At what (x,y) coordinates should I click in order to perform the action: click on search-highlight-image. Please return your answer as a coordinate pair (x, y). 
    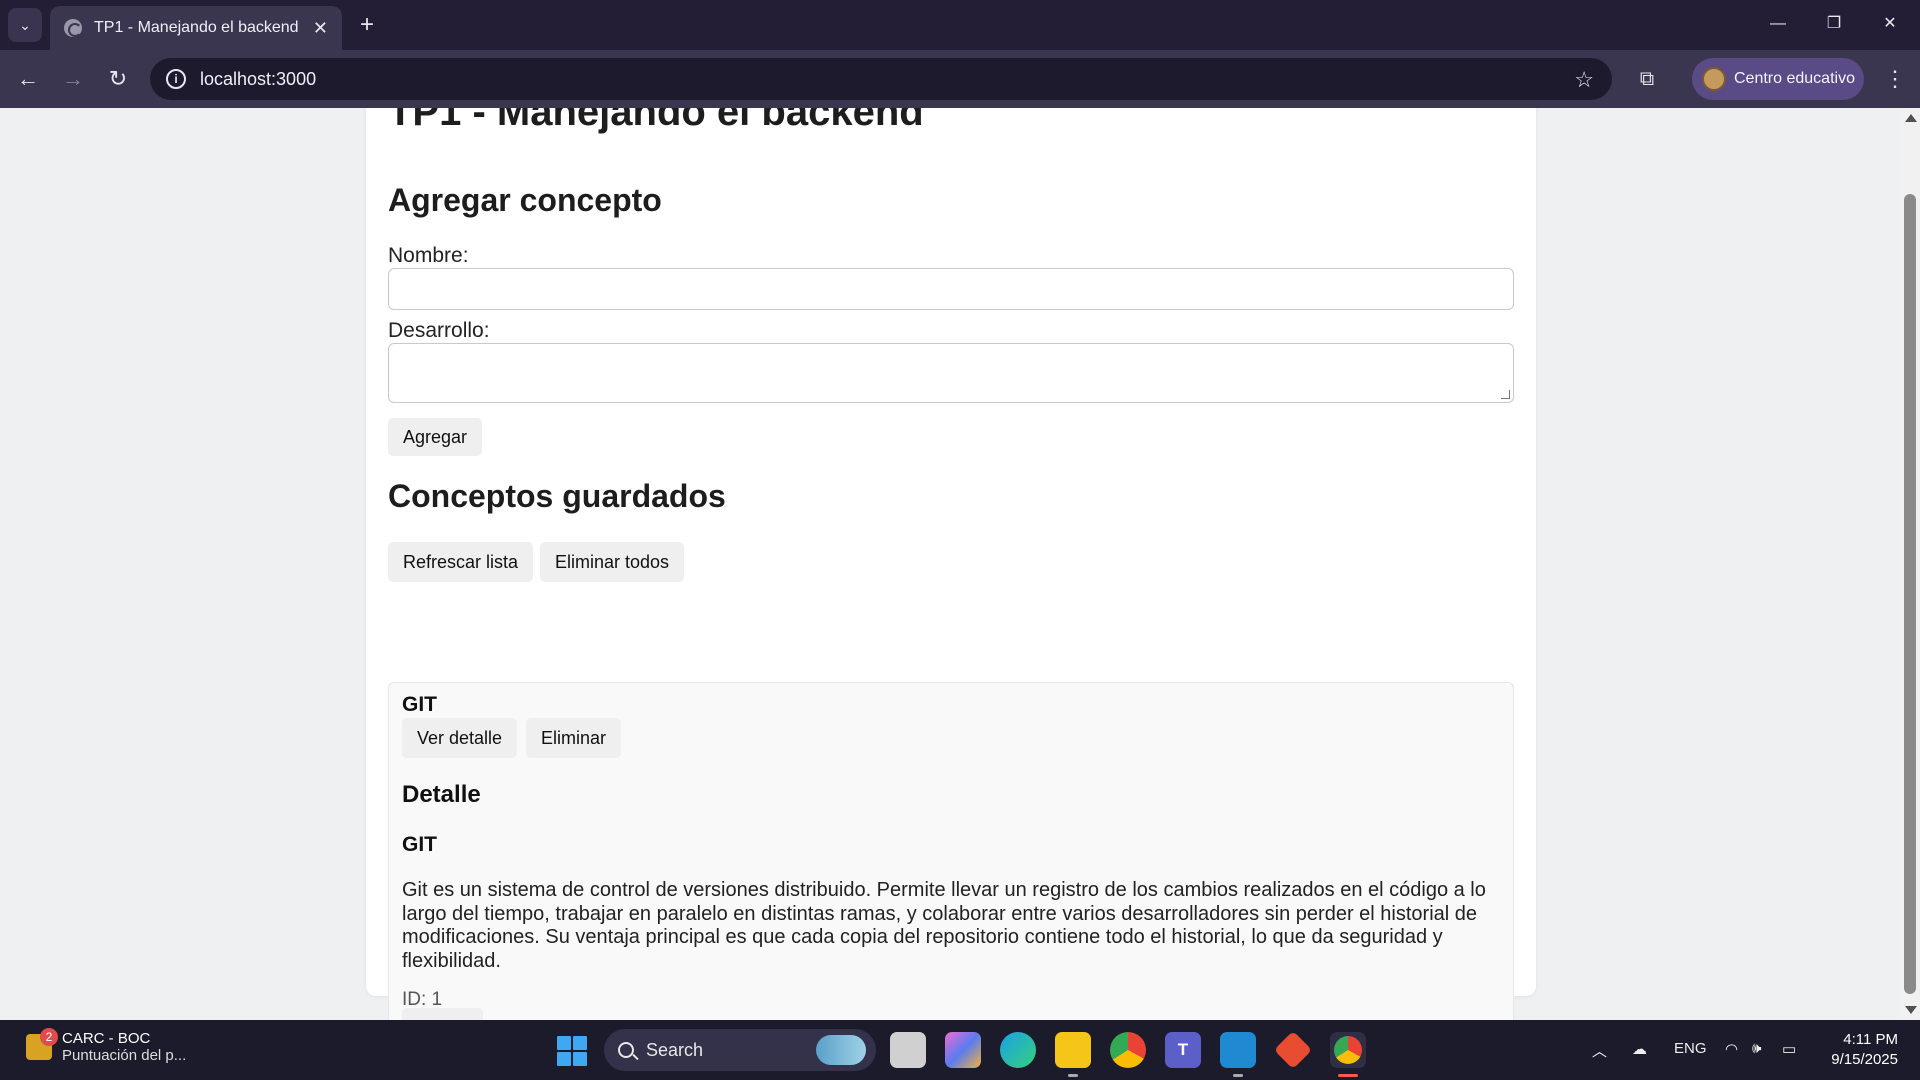
    Looking at the image, I should click on (841, 1050).